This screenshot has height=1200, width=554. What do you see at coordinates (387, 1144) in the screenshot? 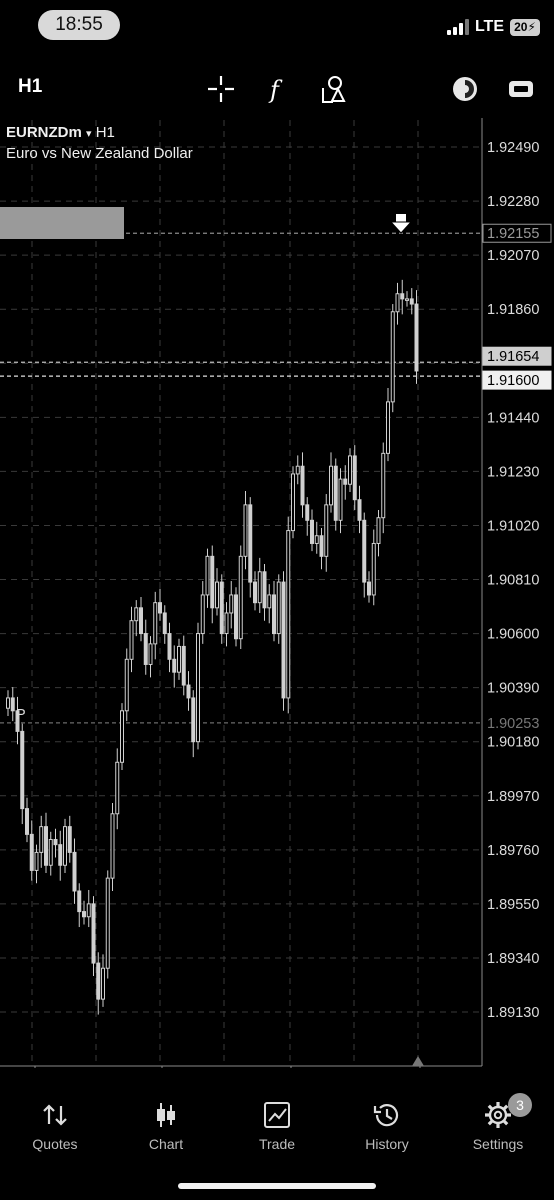
I see `nav-label-history: History` at bounding box center [387, 1144].